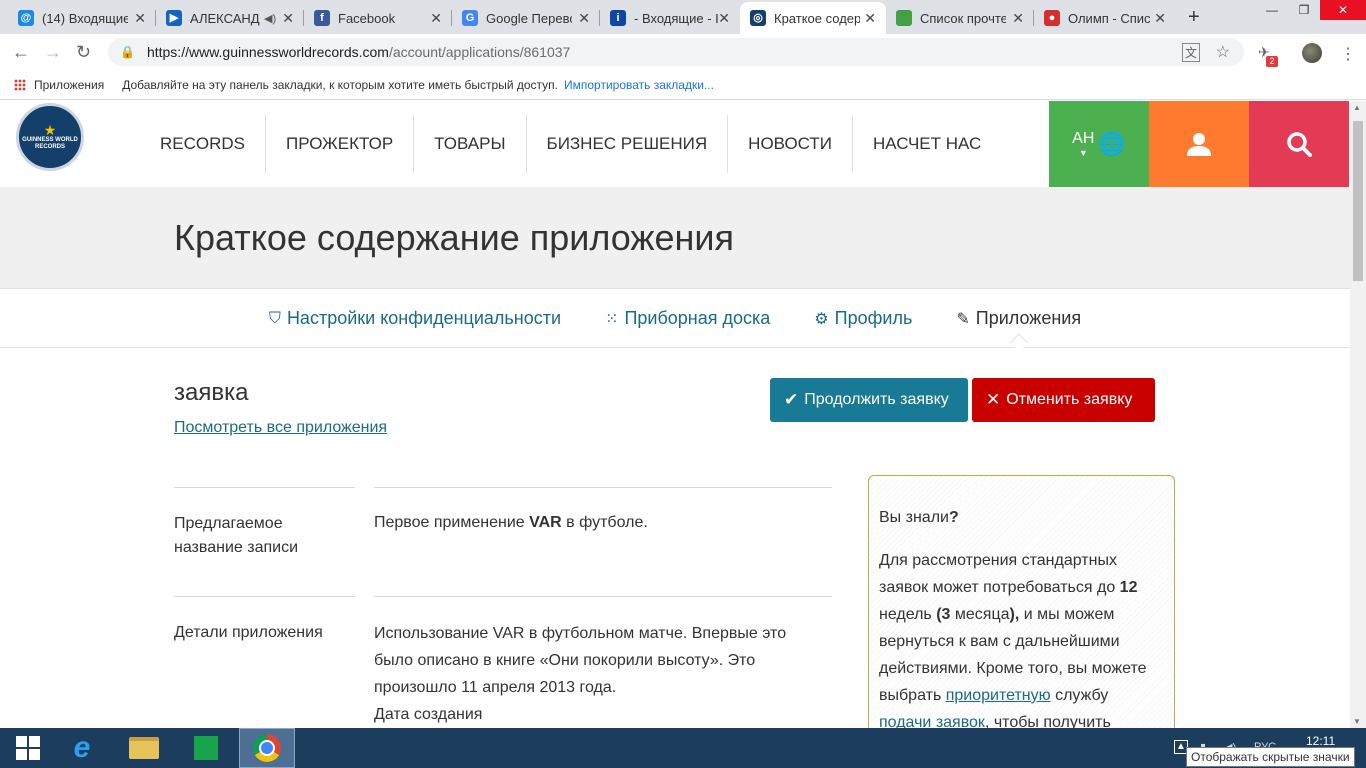 The height and width of the screenshot is (768, 1366). Describe the element at coordinates (1063, 400) in the screenshot. I see `cancel-application-button: ✕ Отменить заявку` at that location.